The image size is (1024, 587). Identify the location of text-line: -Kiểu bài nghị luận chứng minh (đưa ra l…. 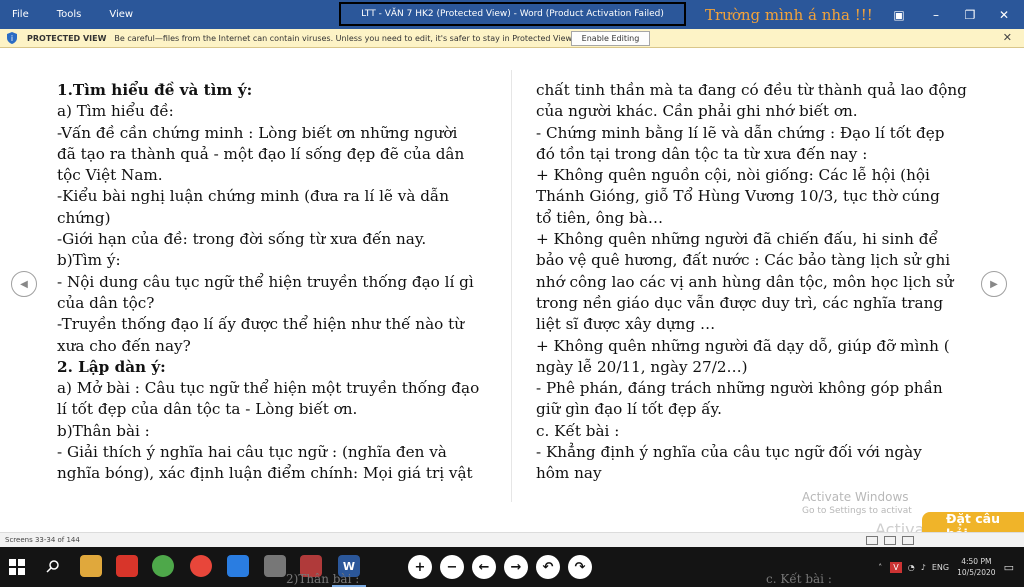
(253, 196).